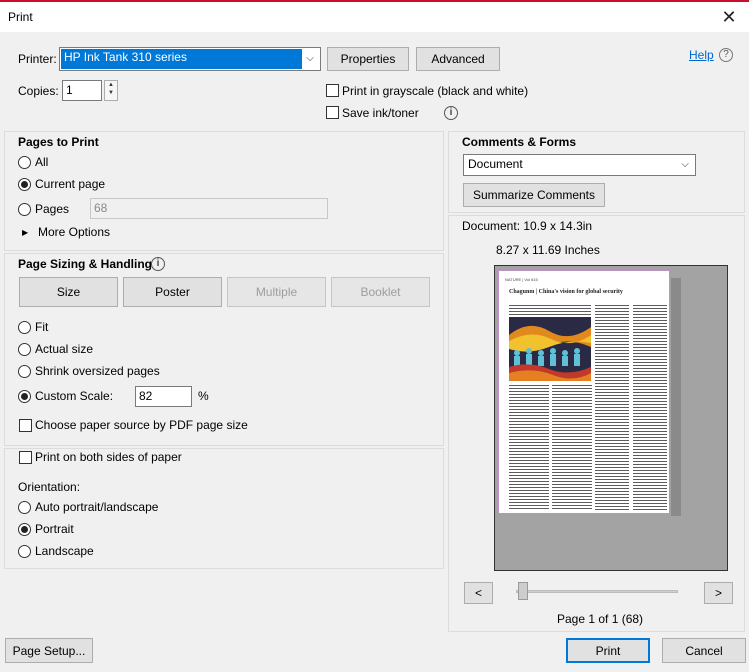 The image size is (749, 672). What do you see at coordinates (54, 529) in the screenshot?
I see `portrait-label: Portrait` at bounding box center [54, 529].